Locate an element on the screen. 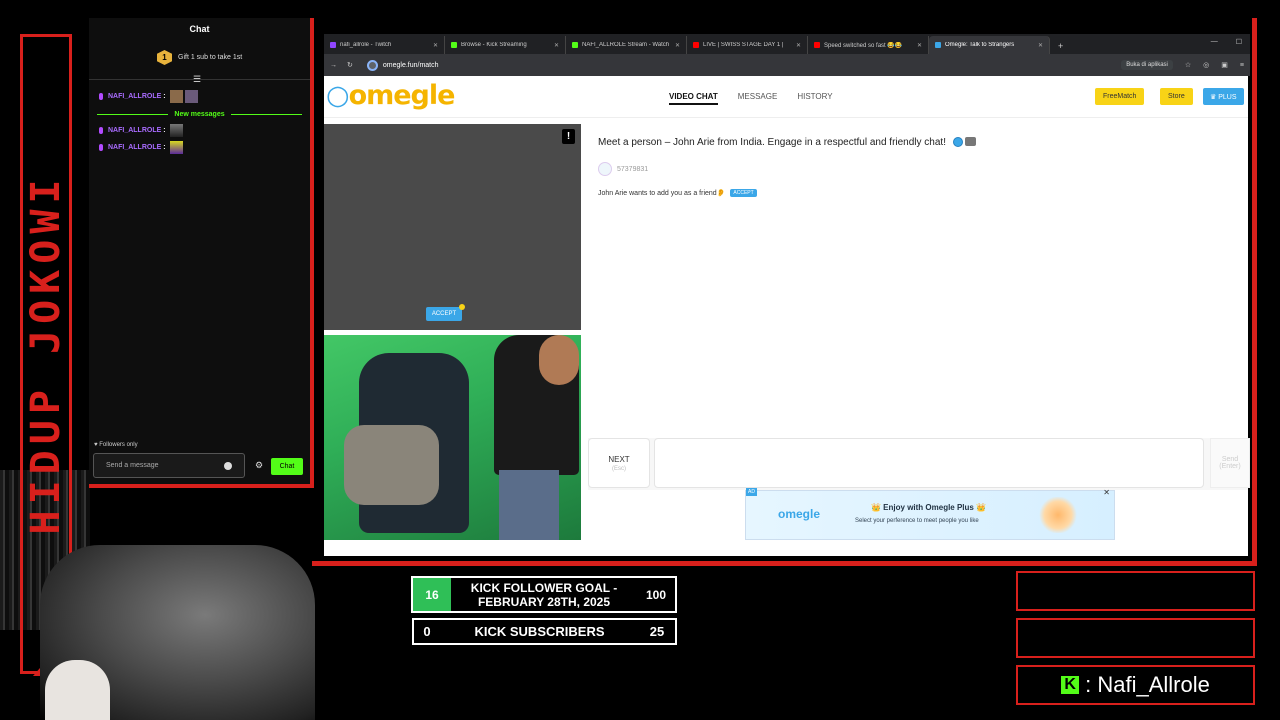  chat-controls: NEXT (Esc) Send (Enter) is located at coordinates (919, 464).